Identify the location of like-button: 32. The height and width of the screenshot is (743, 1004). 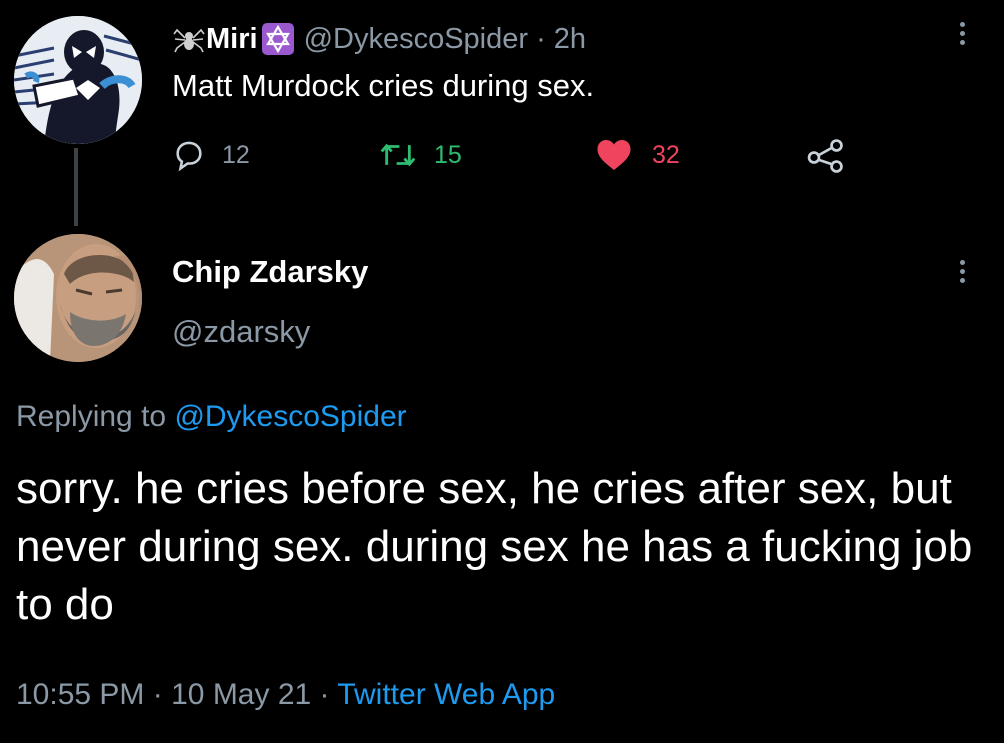
(638, 155).